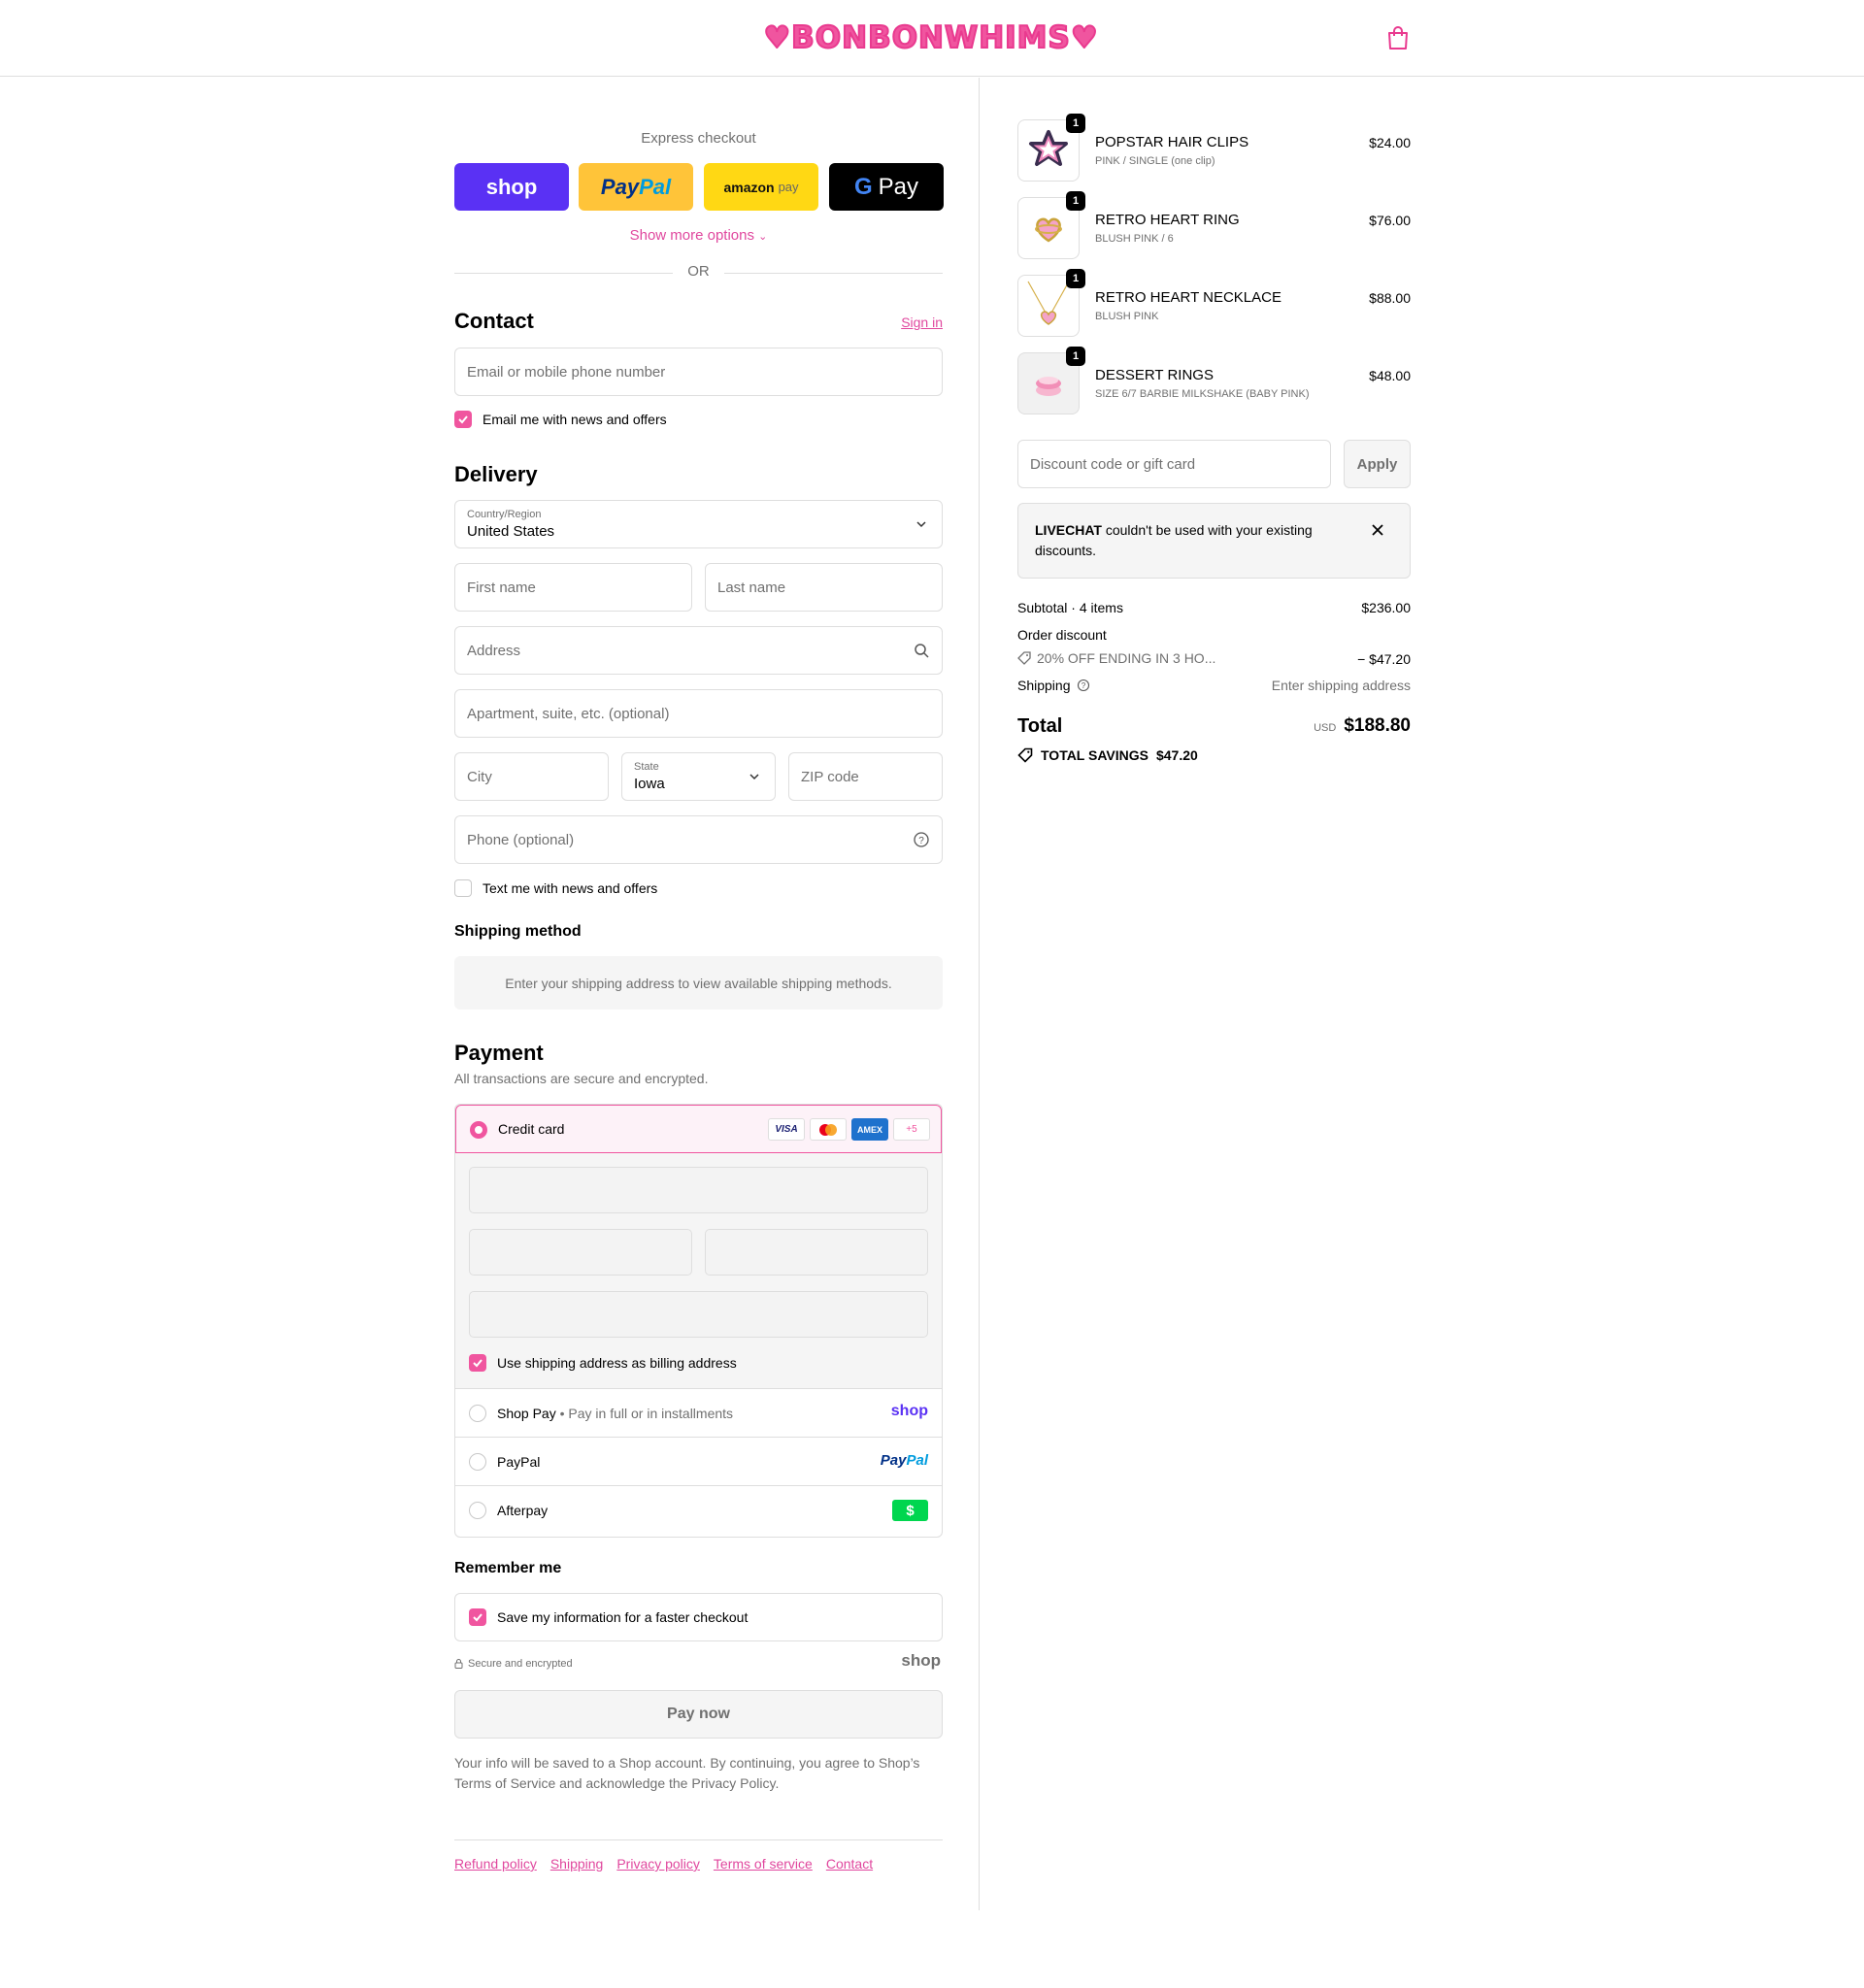 This screenshot has width=1864, height=1988. What do you see at coordinates (511, 187) in the screenshot?
I see `shop-pay-express-button: shop` at bounding box center [511, 187].